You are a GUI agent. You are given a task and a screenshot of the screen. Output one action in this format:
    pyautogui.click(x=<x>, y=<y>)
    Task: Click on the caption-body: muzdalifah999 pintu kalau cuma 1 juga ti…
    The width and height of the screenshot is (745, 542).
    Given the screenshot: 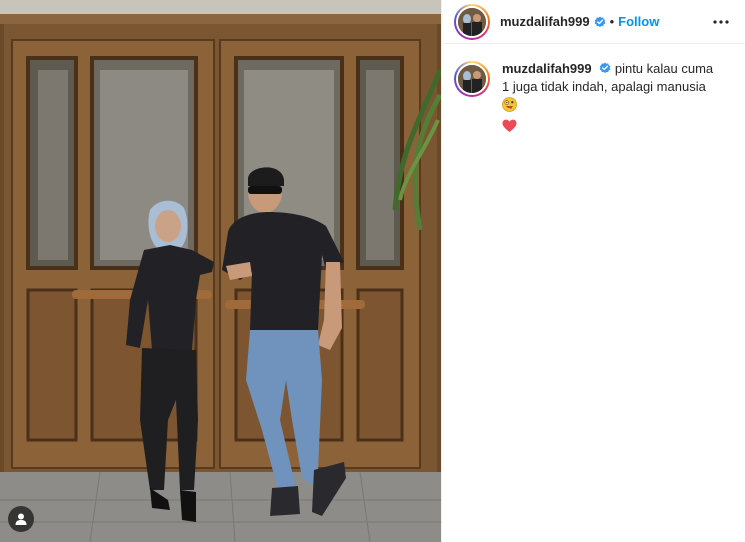 What is the action you would take?
    pyautogui.click(x=612, y=99)
    